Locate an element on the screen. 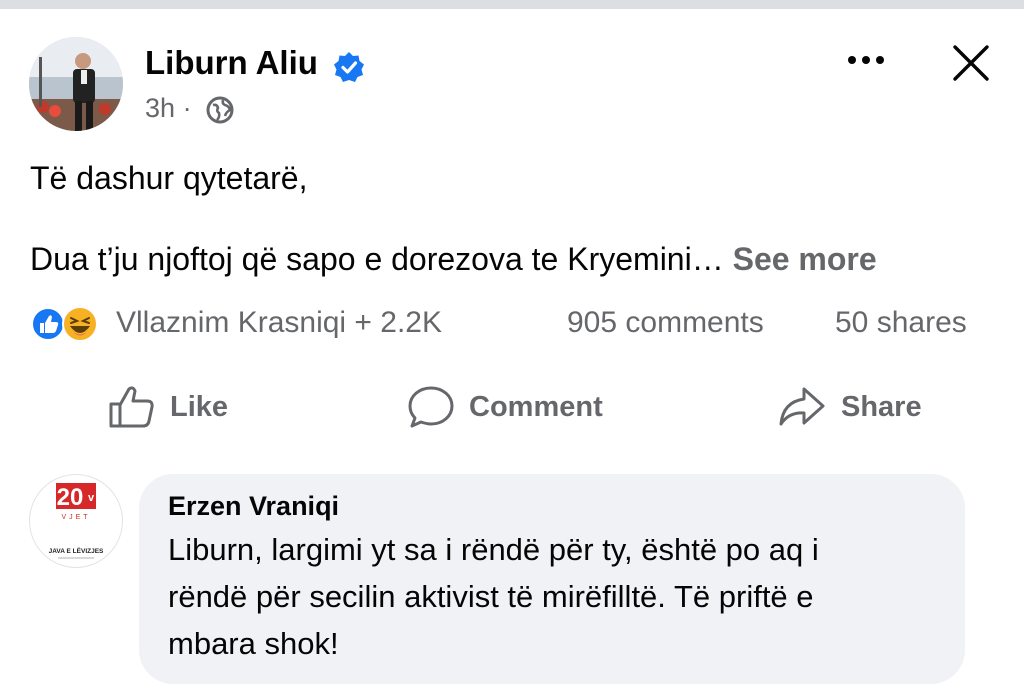  post-meta: 3h · is located at coordinates (168, 108).